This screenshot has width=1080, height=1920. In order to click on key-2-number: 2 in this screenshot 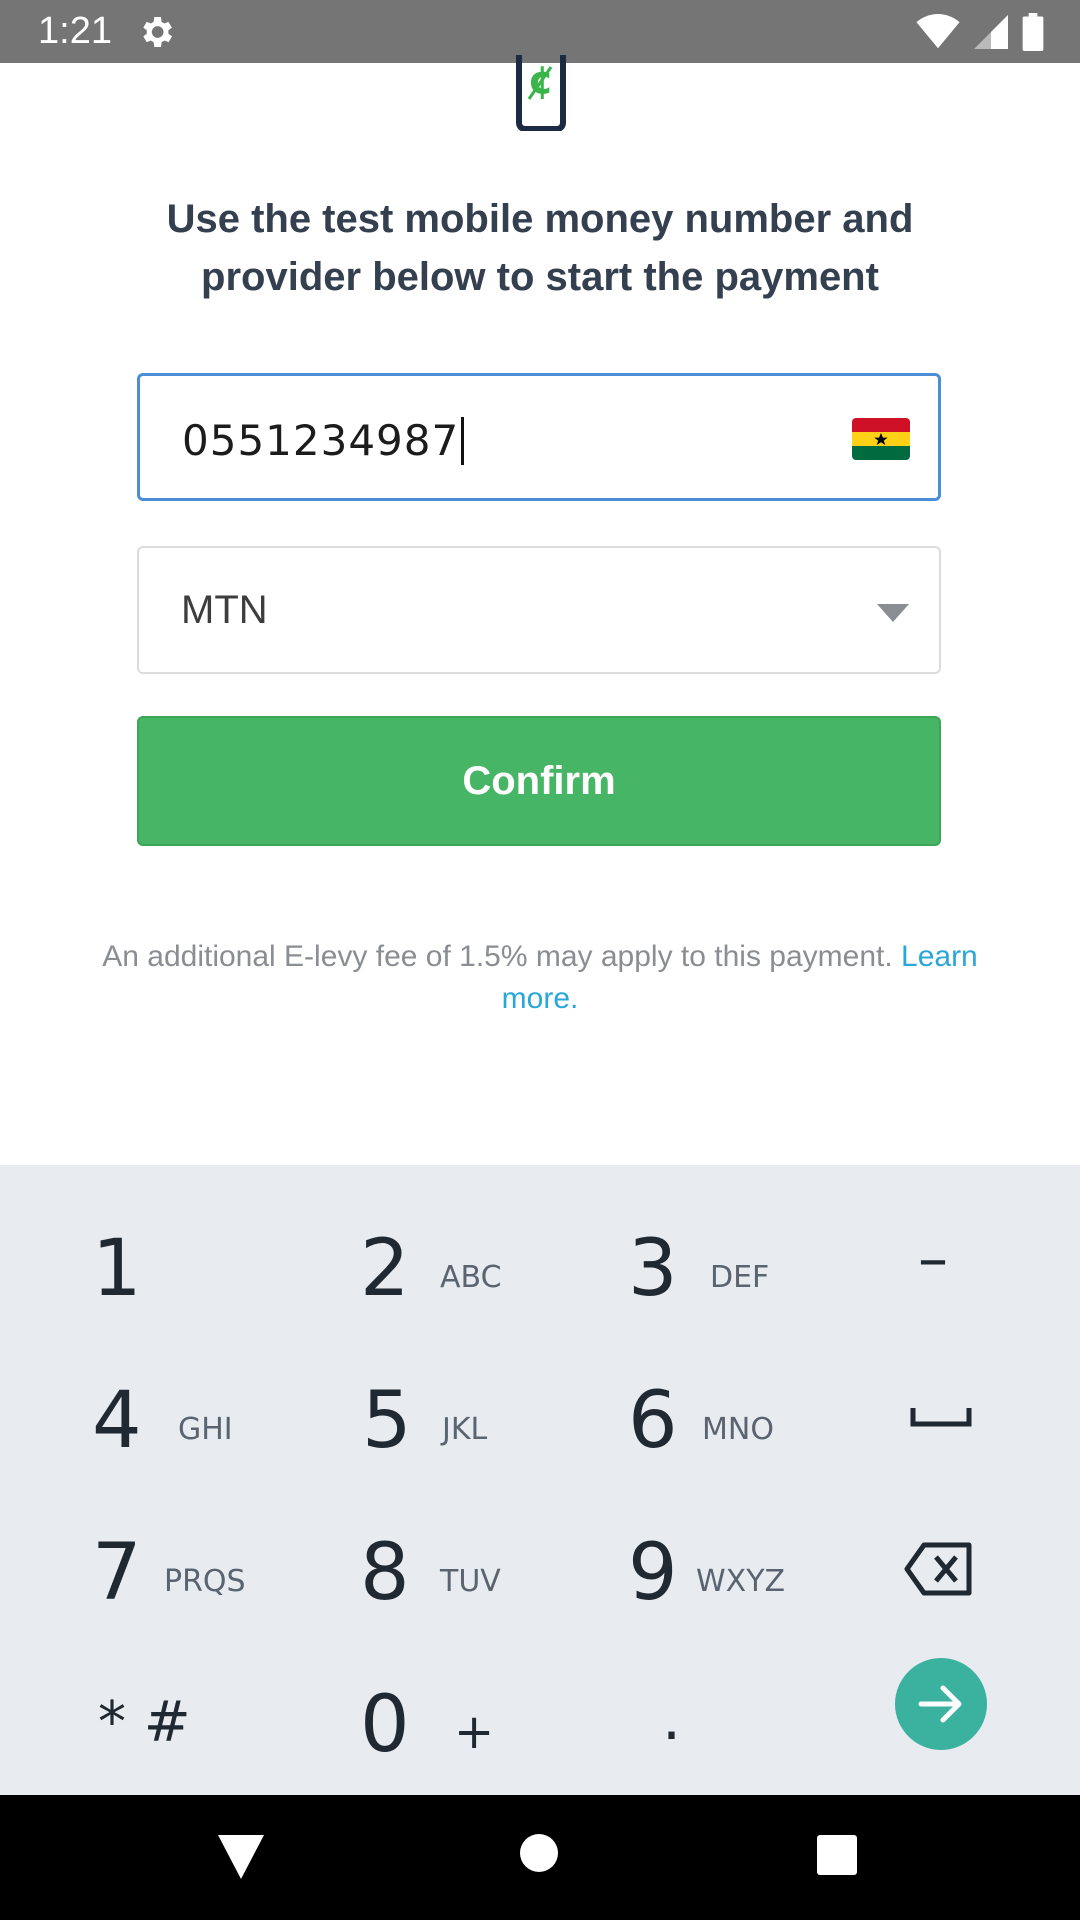, I will do `click(385, 1269)`.